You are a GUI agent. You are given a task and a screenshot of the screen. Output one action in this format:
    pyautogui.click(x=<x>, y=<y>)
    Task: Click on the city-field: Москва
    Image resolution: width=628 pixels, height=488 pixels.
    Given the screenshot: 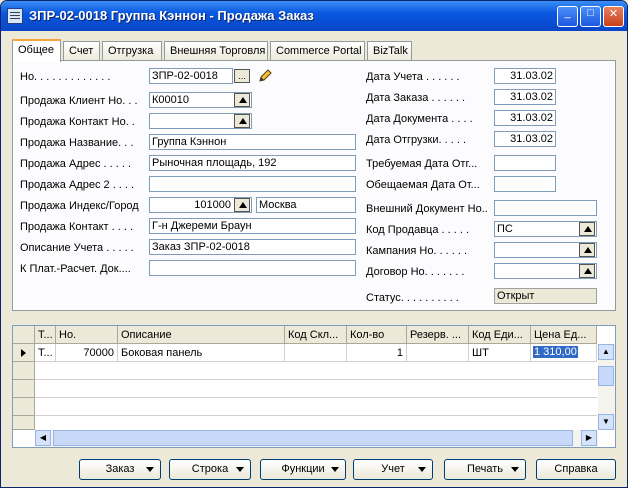 What is the action you would take?
    pyautogui.click(x=306, y=205)
    